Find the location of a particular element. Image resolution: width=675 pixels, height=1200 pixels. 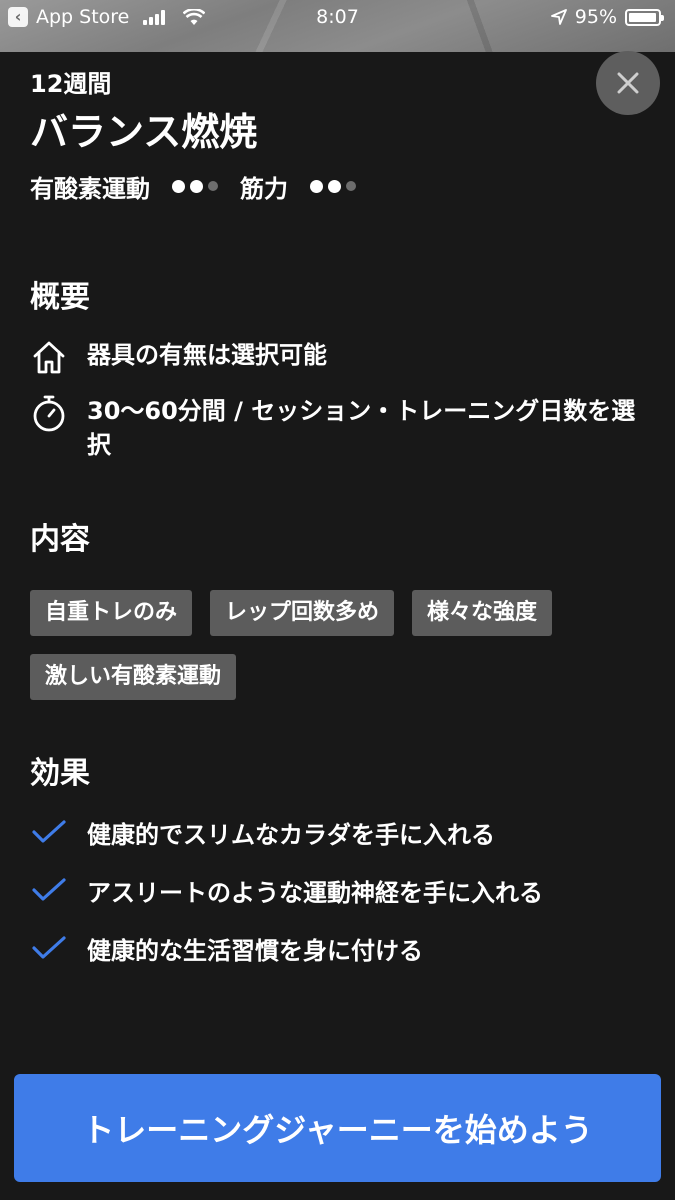

location-arrow-icon is located at coordinates (558, 17).